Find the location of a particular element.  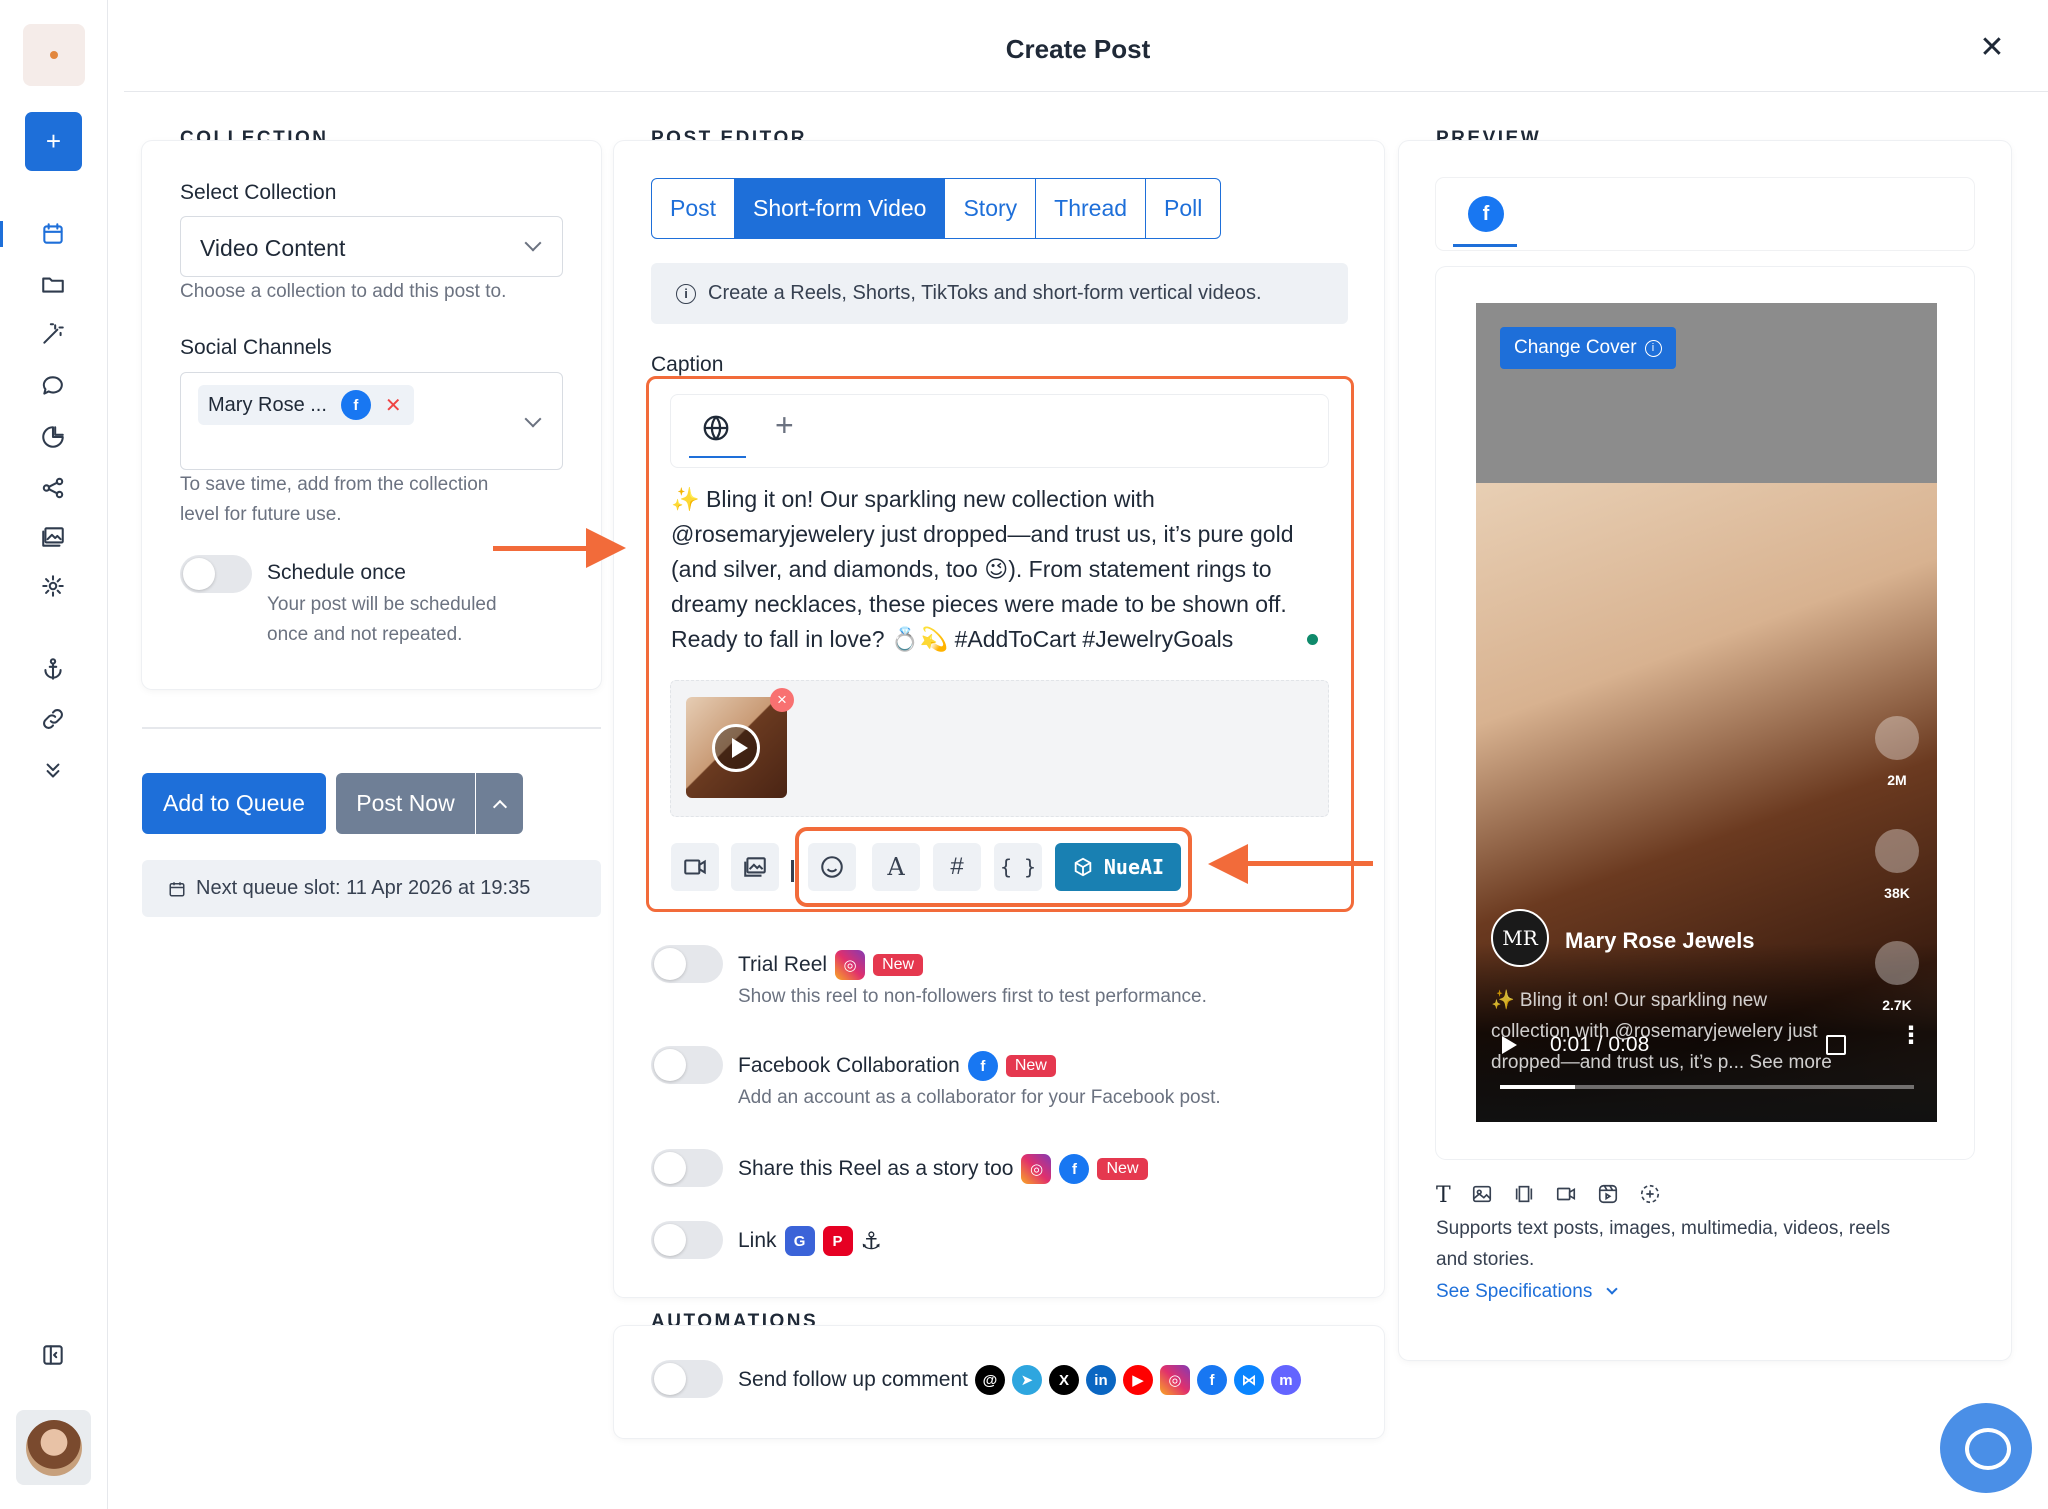

anchor-icon: ⚓ is located at coordinates (871, 1241).